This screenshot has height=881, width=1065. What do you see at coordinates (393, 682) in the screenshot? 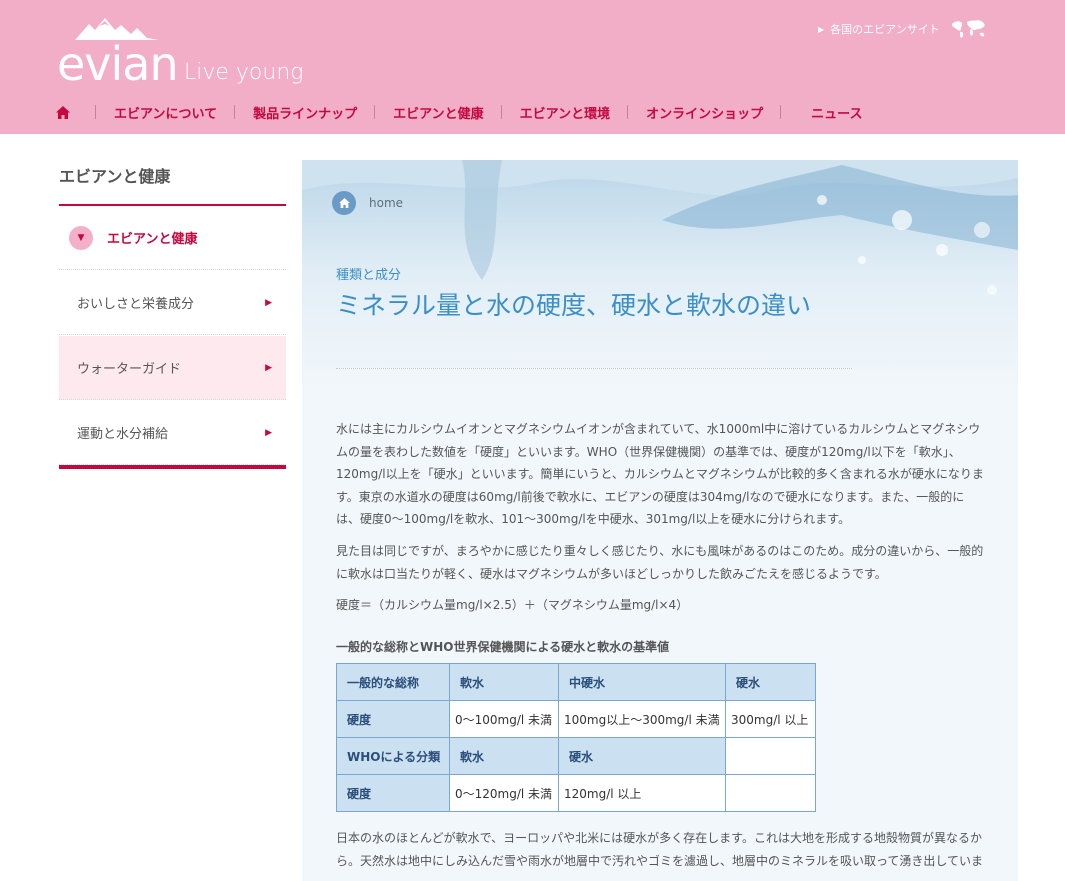
I see `table-cell: 一般的な総称` at bounding box center [393, 682].